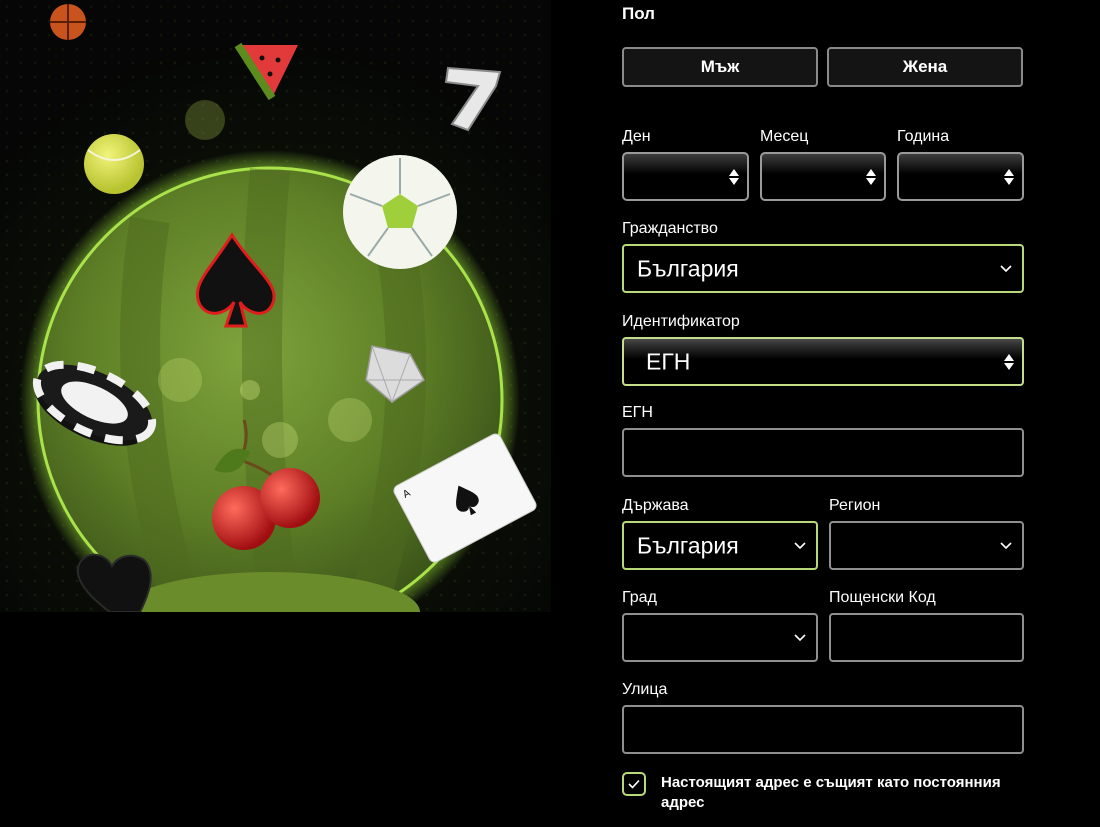  What do you see at coordinates (926, 545) in the screenshot?
I see `region-select` at bounding box center [926, 545].